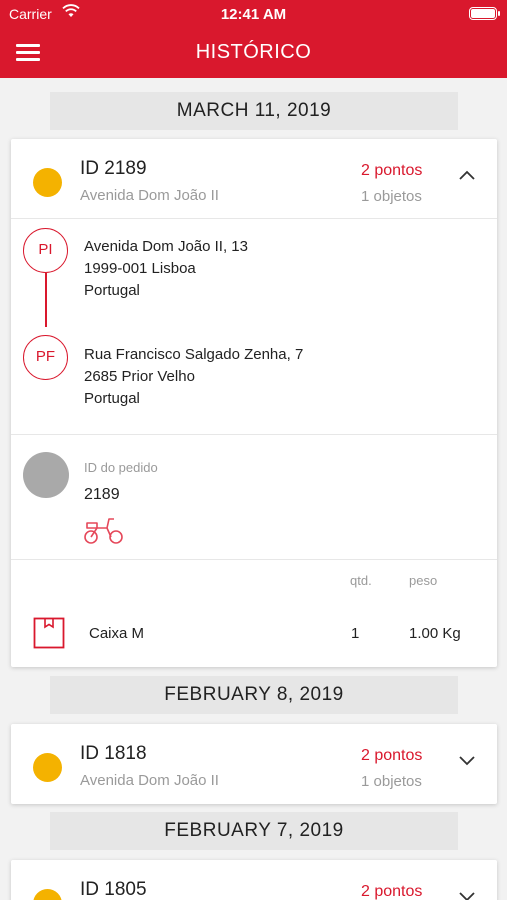 This screenshot has height=900, width=507. I want to click on card-header: ID 1805 2 pontos, so click(254, 880).